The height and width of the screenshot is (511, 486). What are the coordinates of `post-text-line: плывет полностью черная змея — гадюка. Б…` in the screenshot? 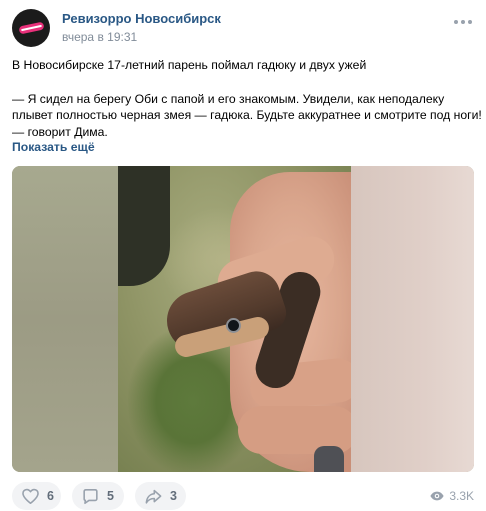 It's located at (247, 115).